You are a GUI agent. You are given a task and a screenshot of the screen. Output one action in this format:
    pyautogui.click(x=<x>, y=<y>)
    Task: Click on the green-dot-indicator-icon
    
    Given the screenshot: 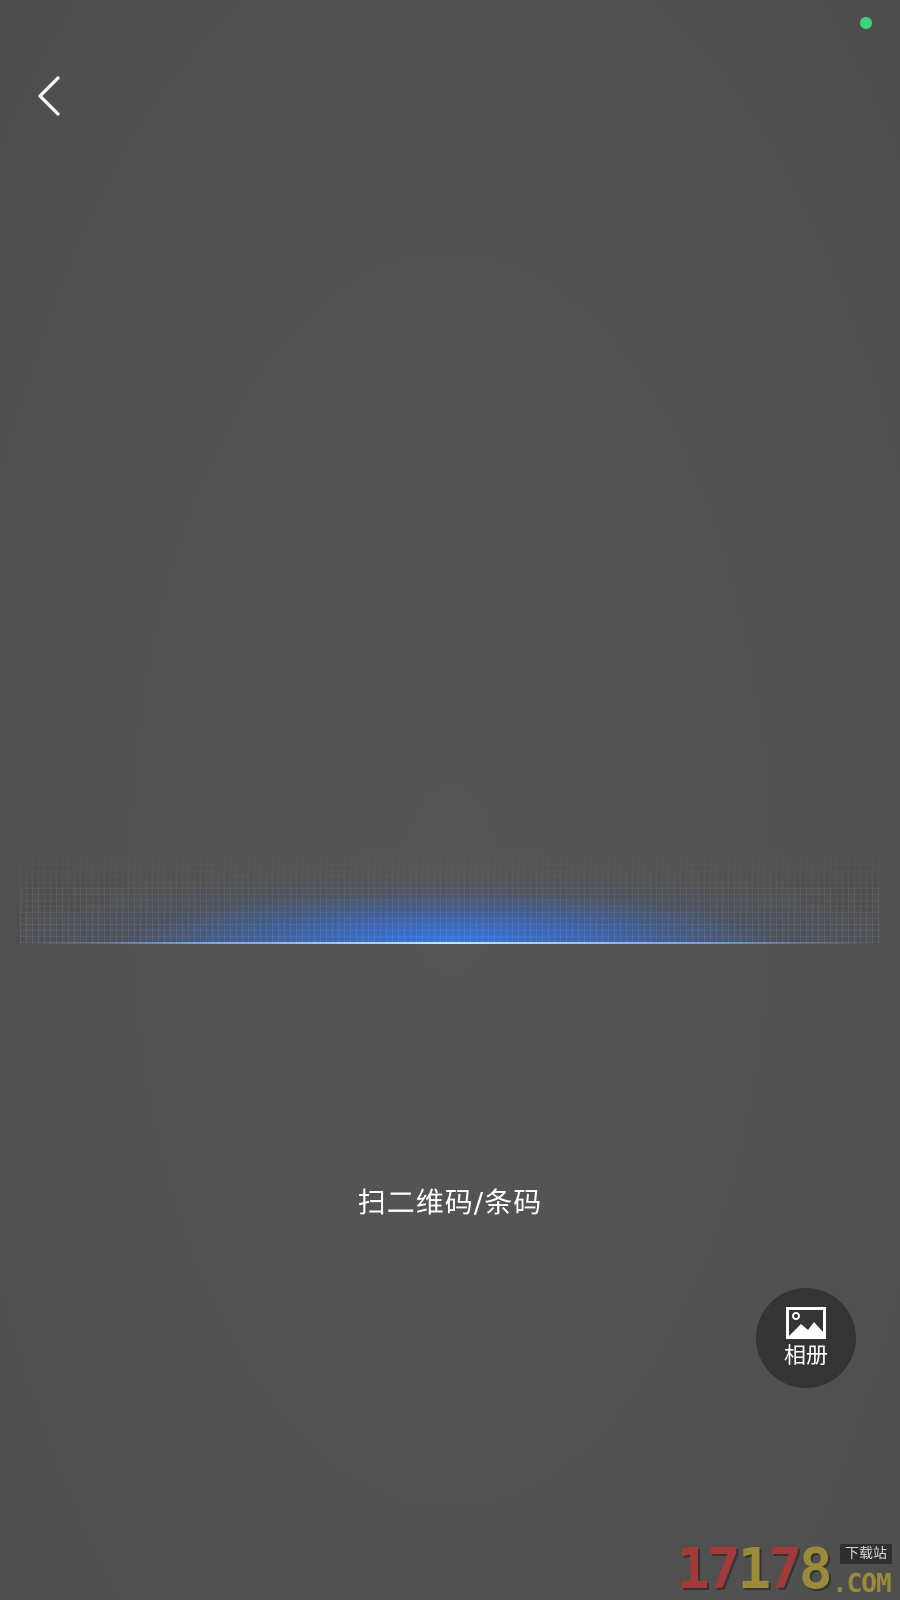 What is the action you would take?
    pyautogui.click(x=866, y=23)
    